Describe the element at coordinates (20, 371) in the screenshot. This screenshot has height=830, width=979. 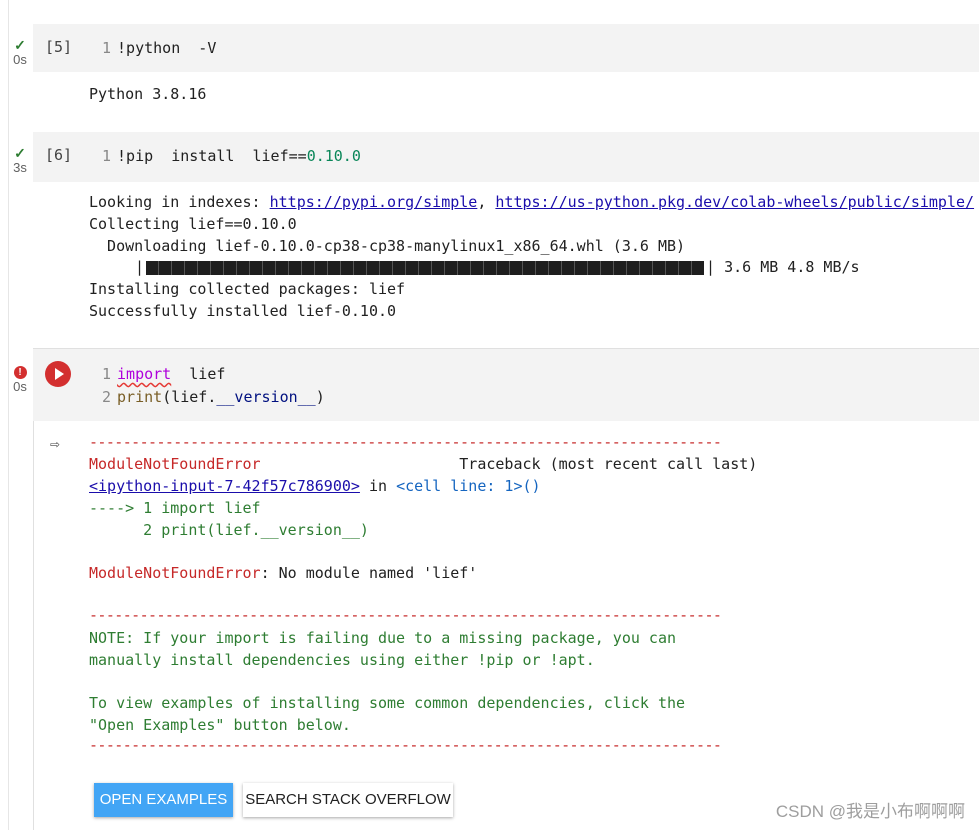
I see `error-icon: !` at that location.